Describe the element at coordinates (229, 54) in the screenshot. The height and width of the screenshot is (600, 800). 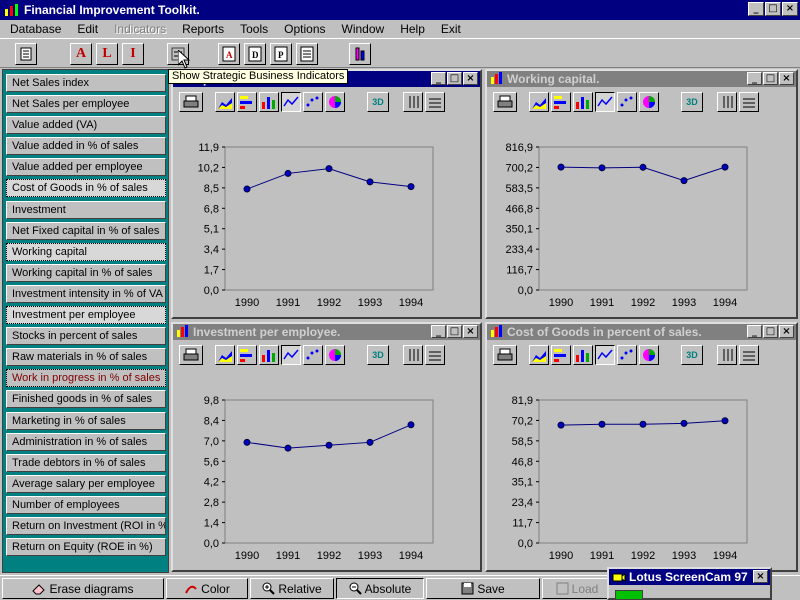
I see `report-a-icon: A` at that location.